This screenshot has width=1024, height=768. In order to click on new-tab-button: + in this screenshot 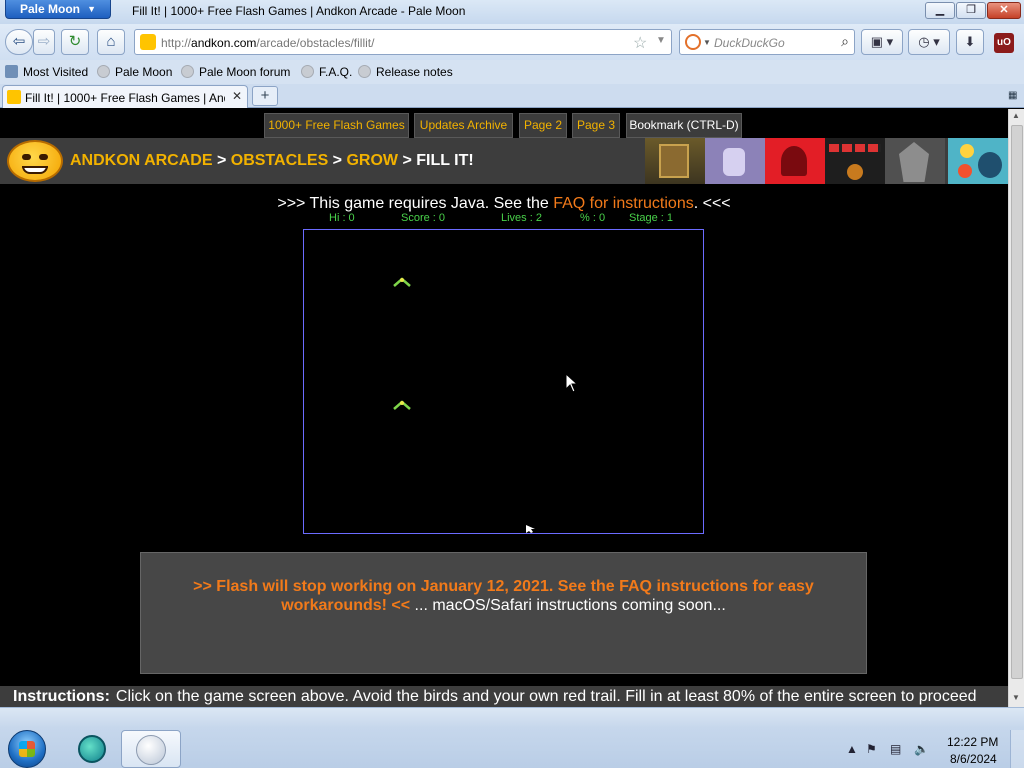, I will do `click(265, 96)`.